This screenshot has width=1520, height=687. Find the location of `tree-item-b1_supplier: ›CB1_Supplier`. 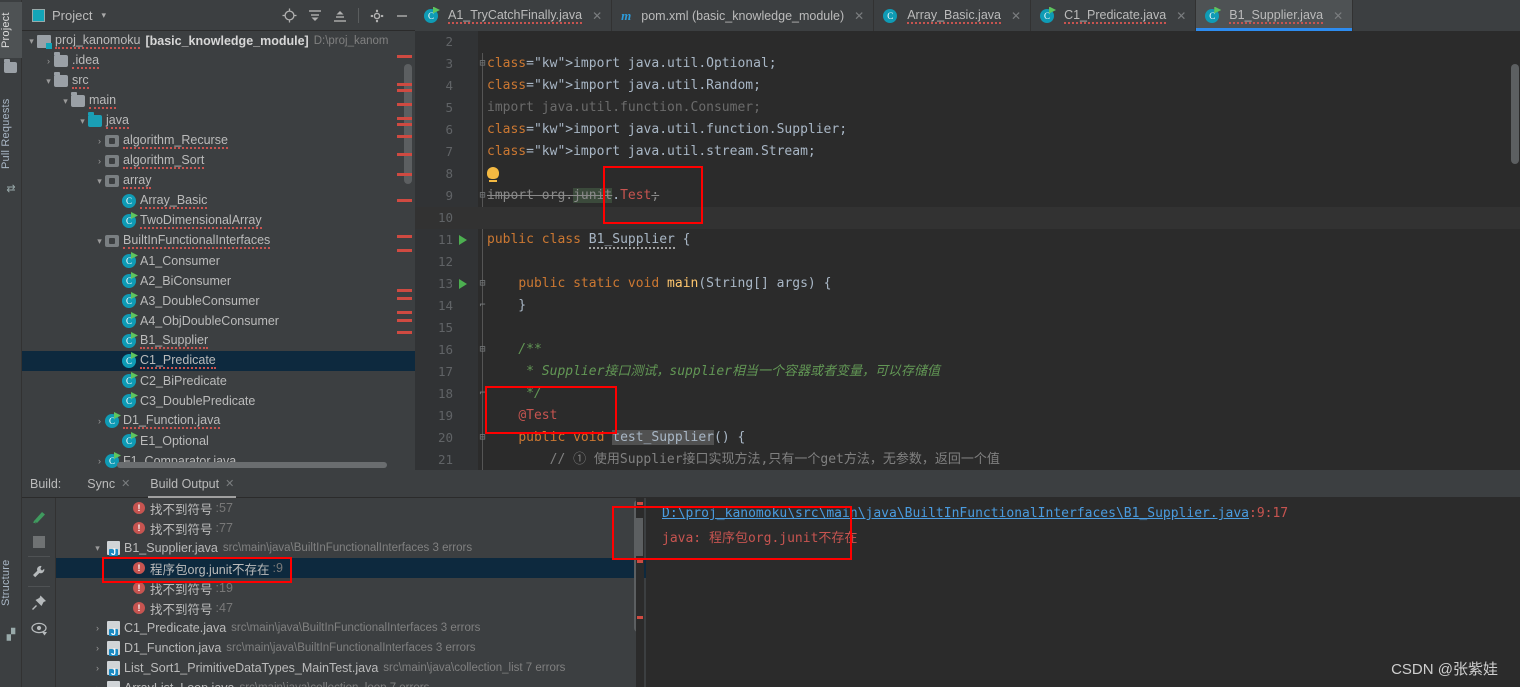

tree-item-b1_supplier: ›CB1_Supplier is located at coordinates (218, 341).